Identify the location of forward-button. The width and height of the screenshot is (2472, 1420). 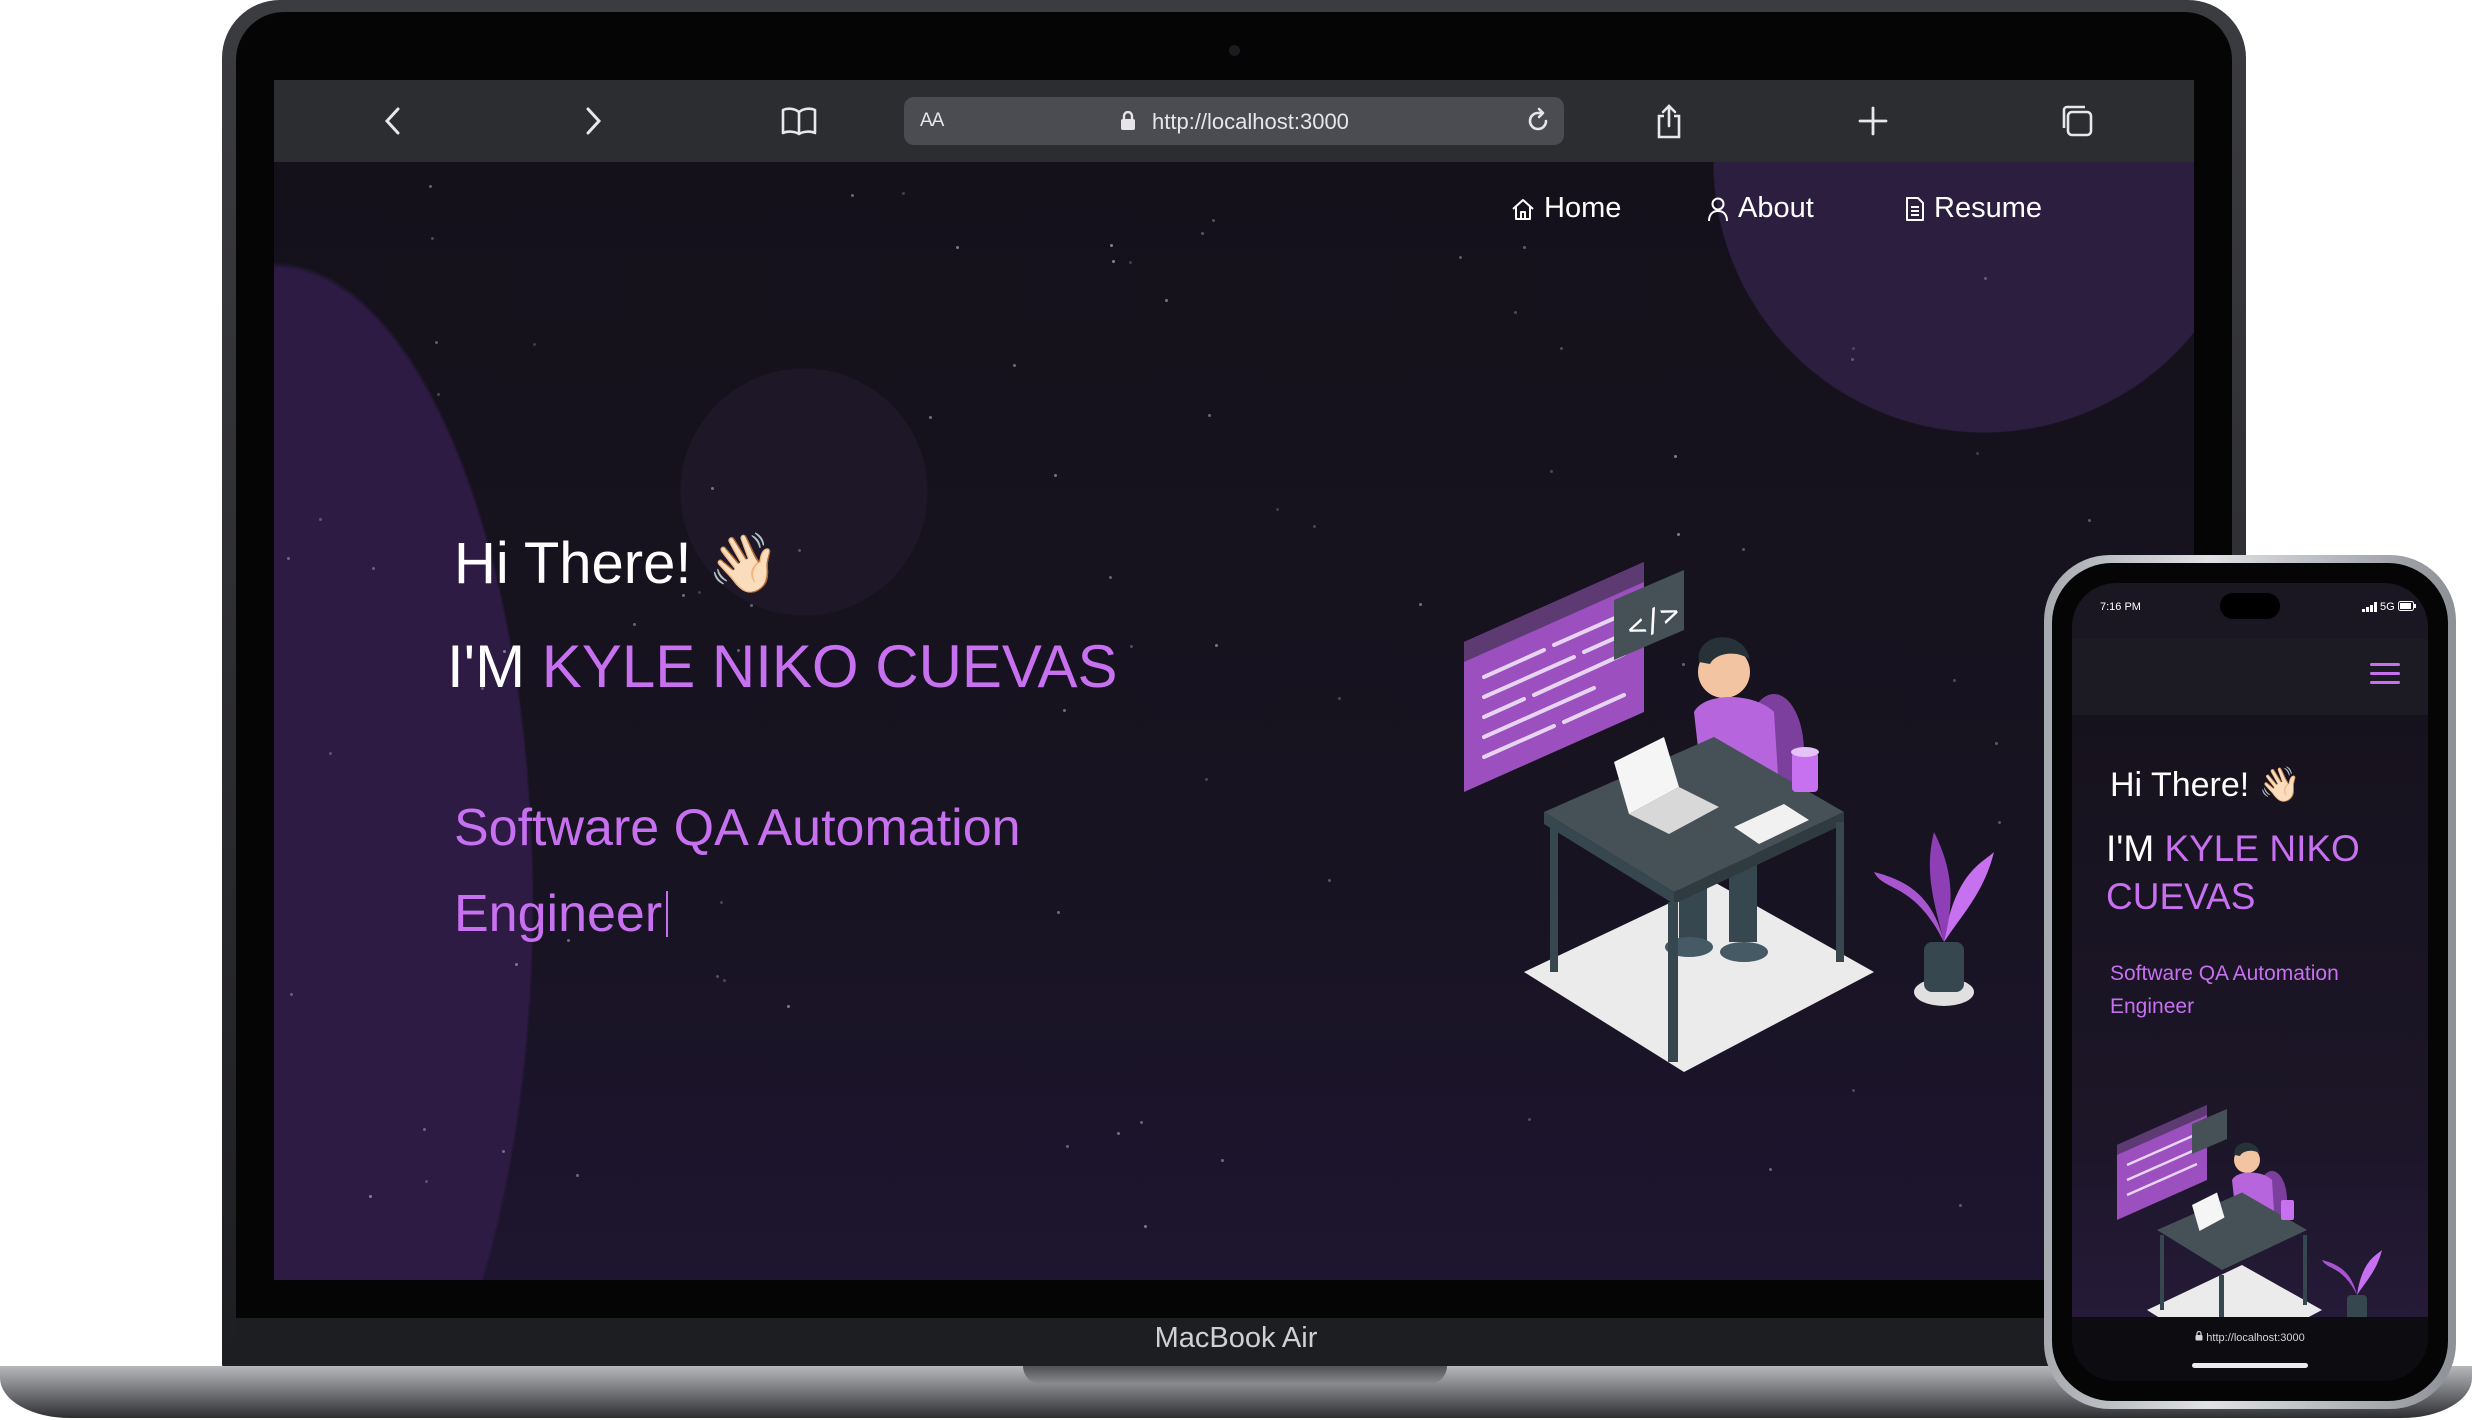
(593, 121).